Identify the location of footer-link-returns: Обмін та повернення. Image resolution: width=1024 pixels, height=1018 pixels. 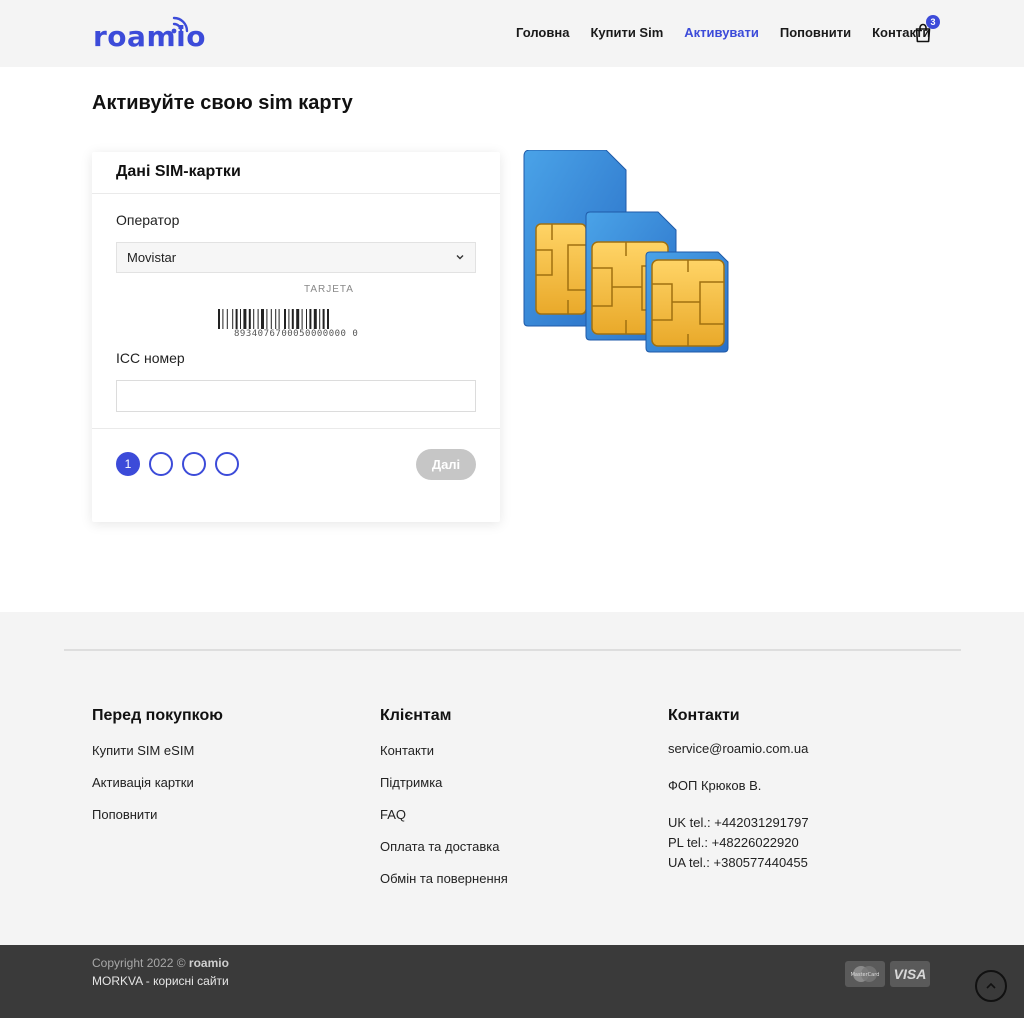
(444, 878).